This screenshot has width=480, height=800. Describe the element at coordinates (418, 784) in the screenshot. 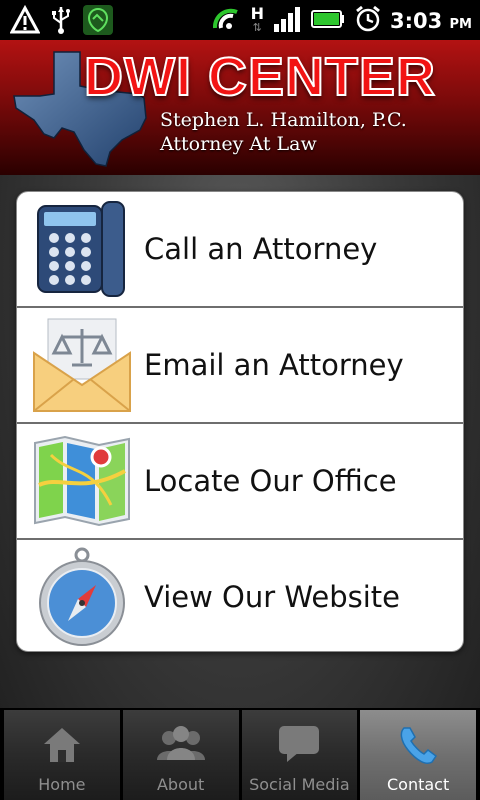

I see `tab-label: Contact` at that location.